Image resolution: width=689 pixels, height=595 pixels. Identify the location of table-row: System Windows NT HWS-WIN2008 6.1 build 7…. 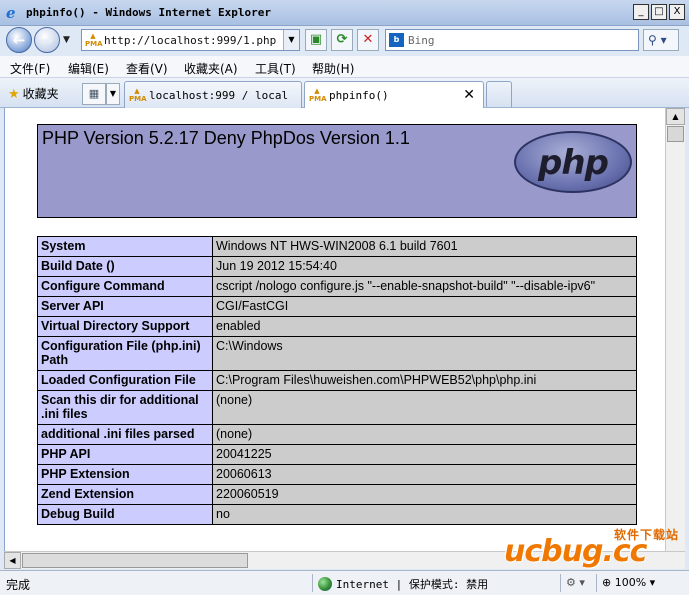
(337, 246).